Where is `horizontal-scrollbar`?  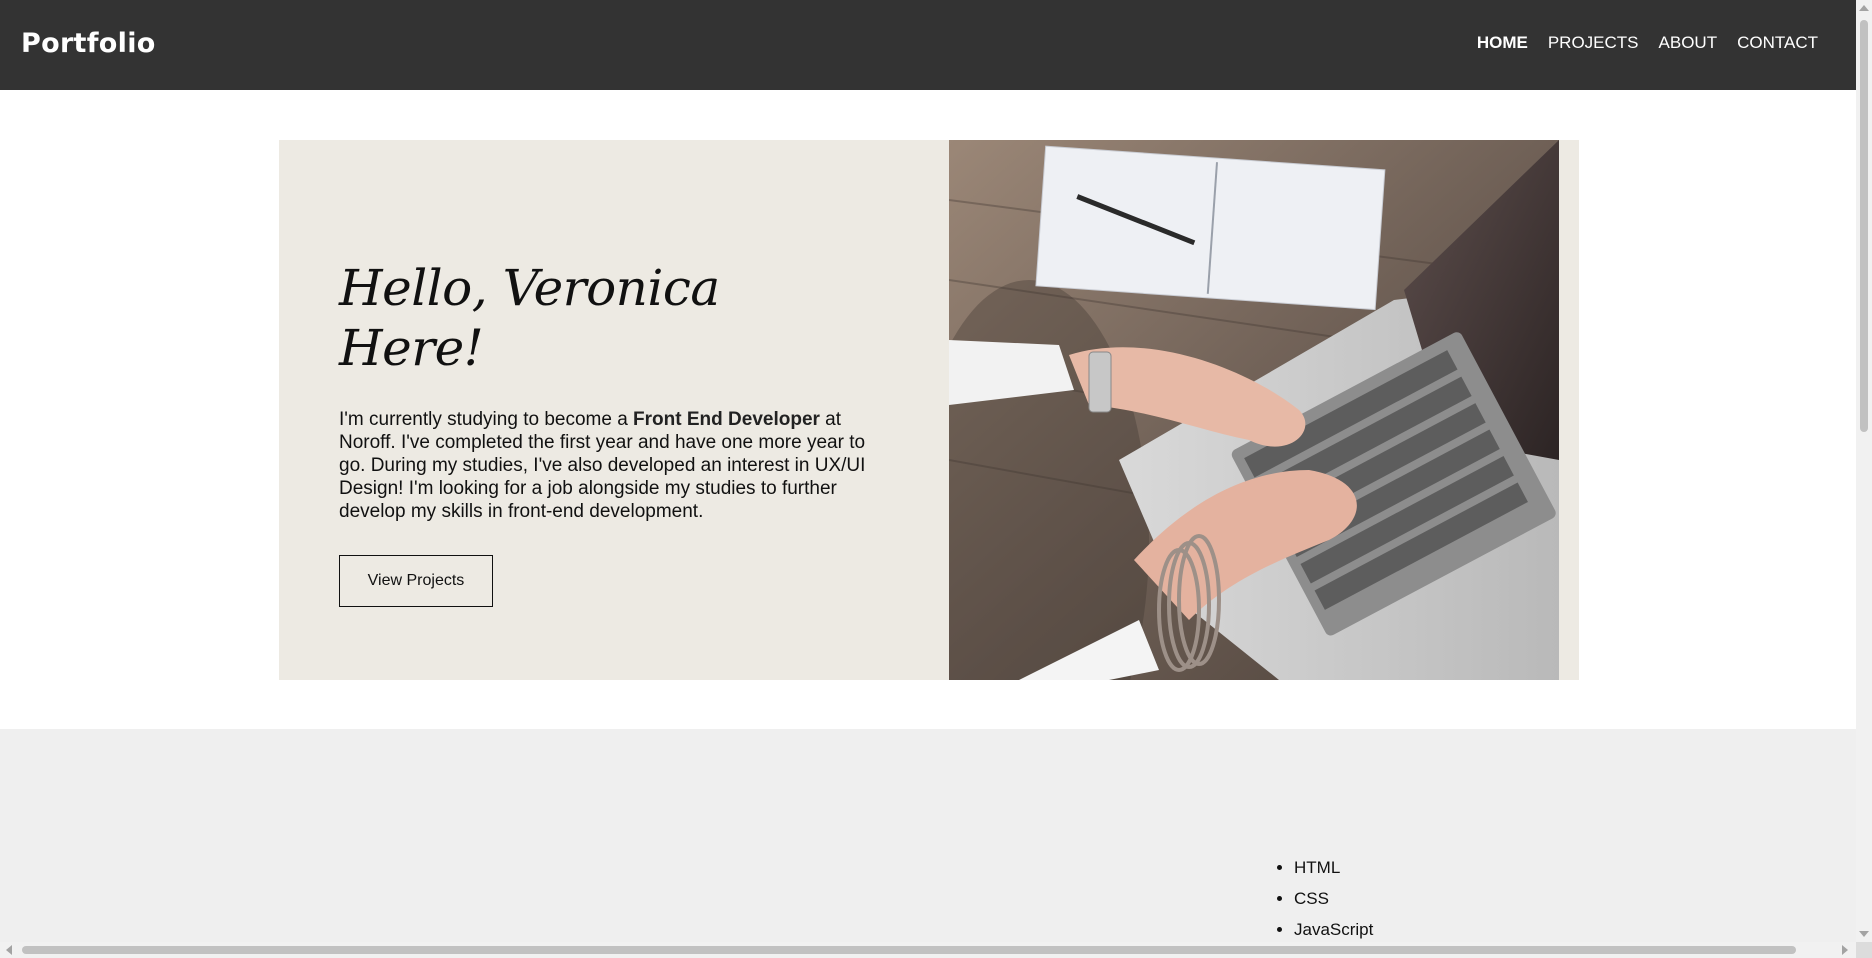
horizontal-scrollbar is located at coordinates (936, 950).